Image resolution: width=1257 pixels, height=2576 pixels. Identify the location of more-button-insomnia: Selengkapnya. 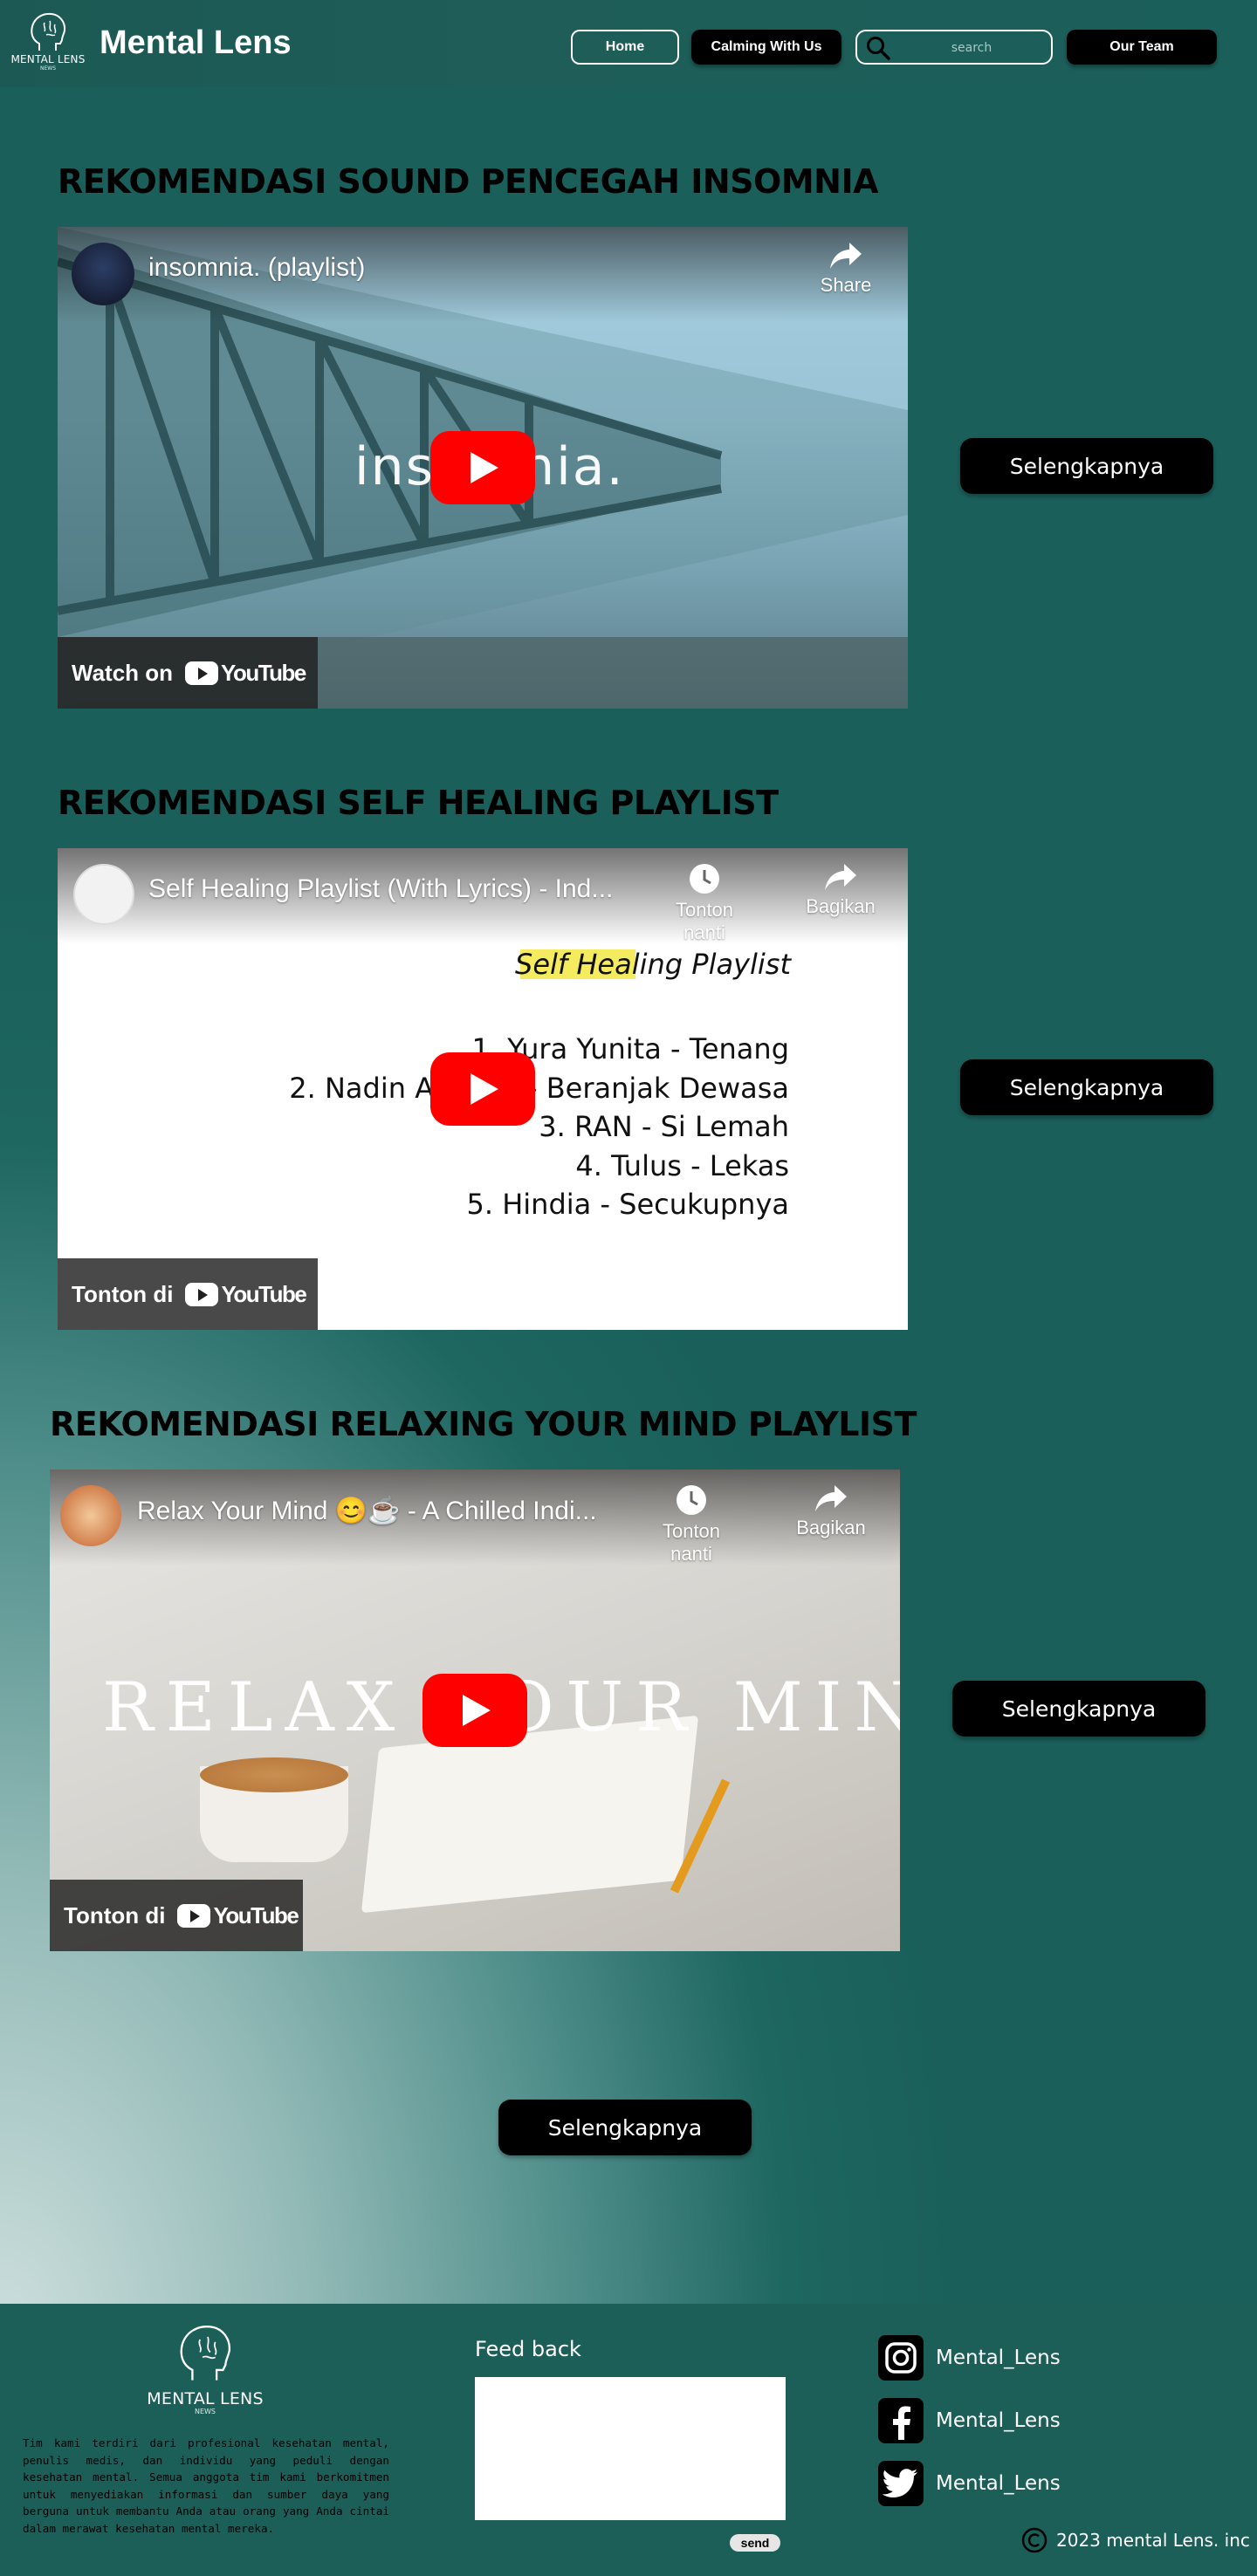
(1086, 466).